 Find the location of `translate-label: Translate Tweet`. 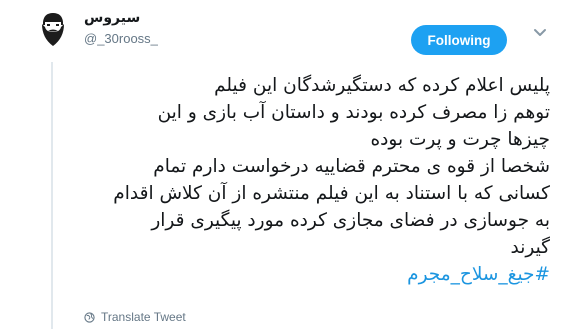

translate-label: Translate Tweet is located at coordinates (143, 317).